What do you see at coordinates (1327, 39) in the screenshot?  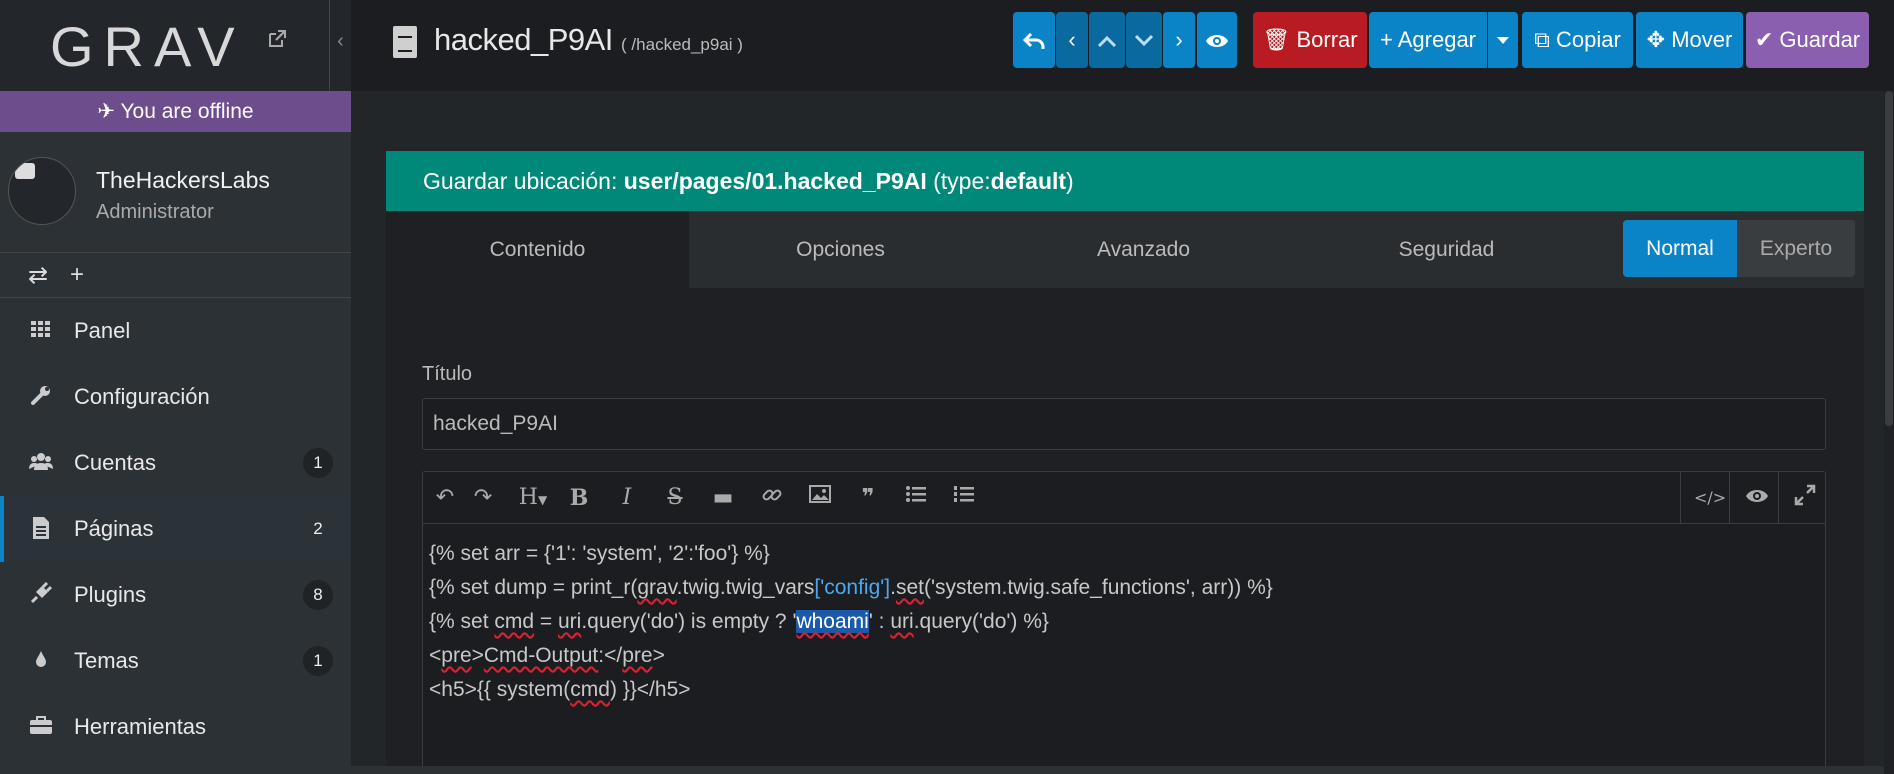 I see `delete-label: Borrar` at bounding box center [1327, 39].